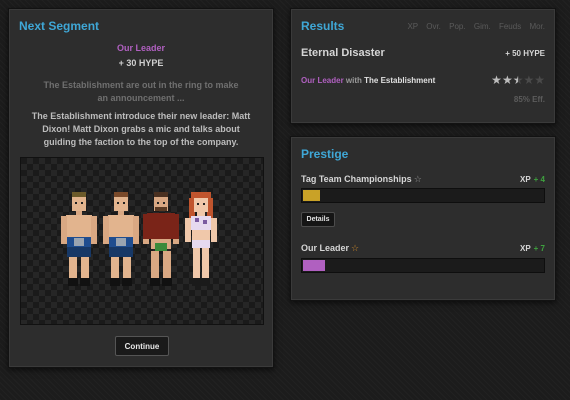  I want to click on result-hype: + 50 HYPE, so click(525, 53).